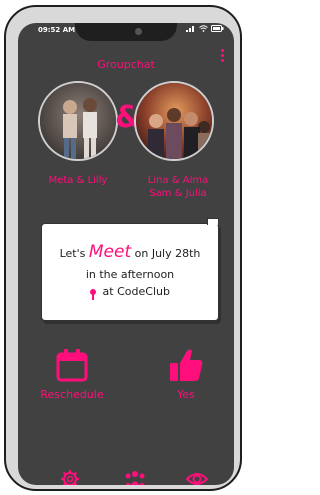  What do you see at coordinates (72, 394) in the screenshot?
I see `reschedule-label: Reschedule` at bounding box center [72, 394].